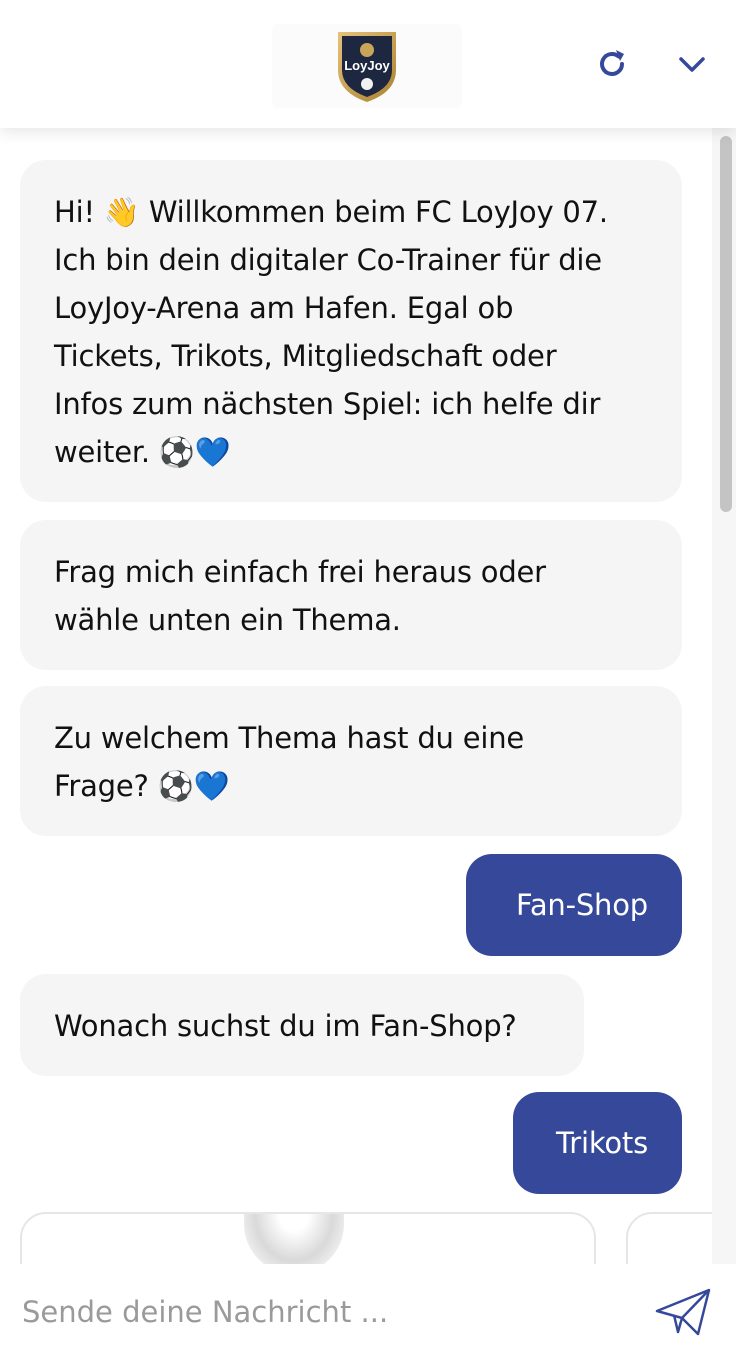 The width and height of the screenshot is (736, 1356). I want to click on message-line: Frag mich einfach frei heraus oder, so click(300, 572).